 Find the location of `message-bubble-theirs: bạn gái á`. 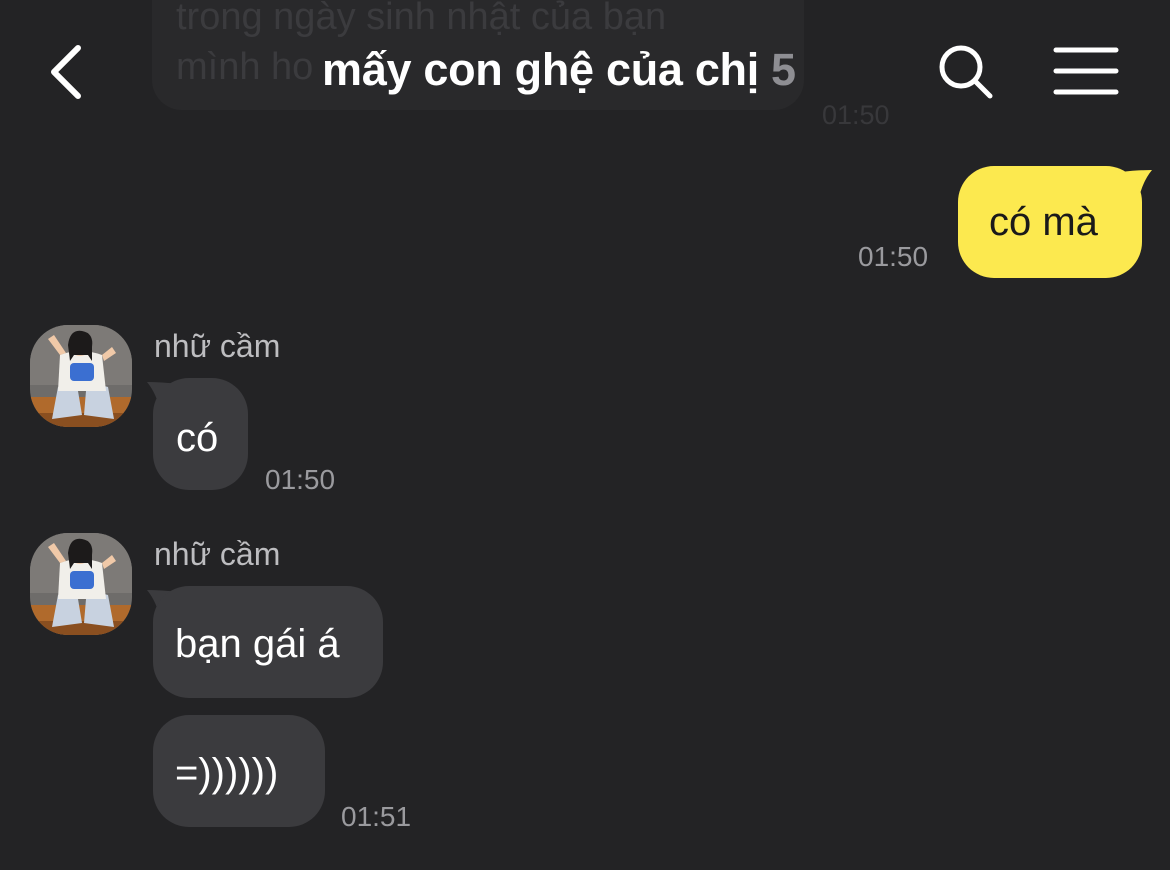

message-bubble-theirs: bạn gái á is located at coordinates (268, 642).